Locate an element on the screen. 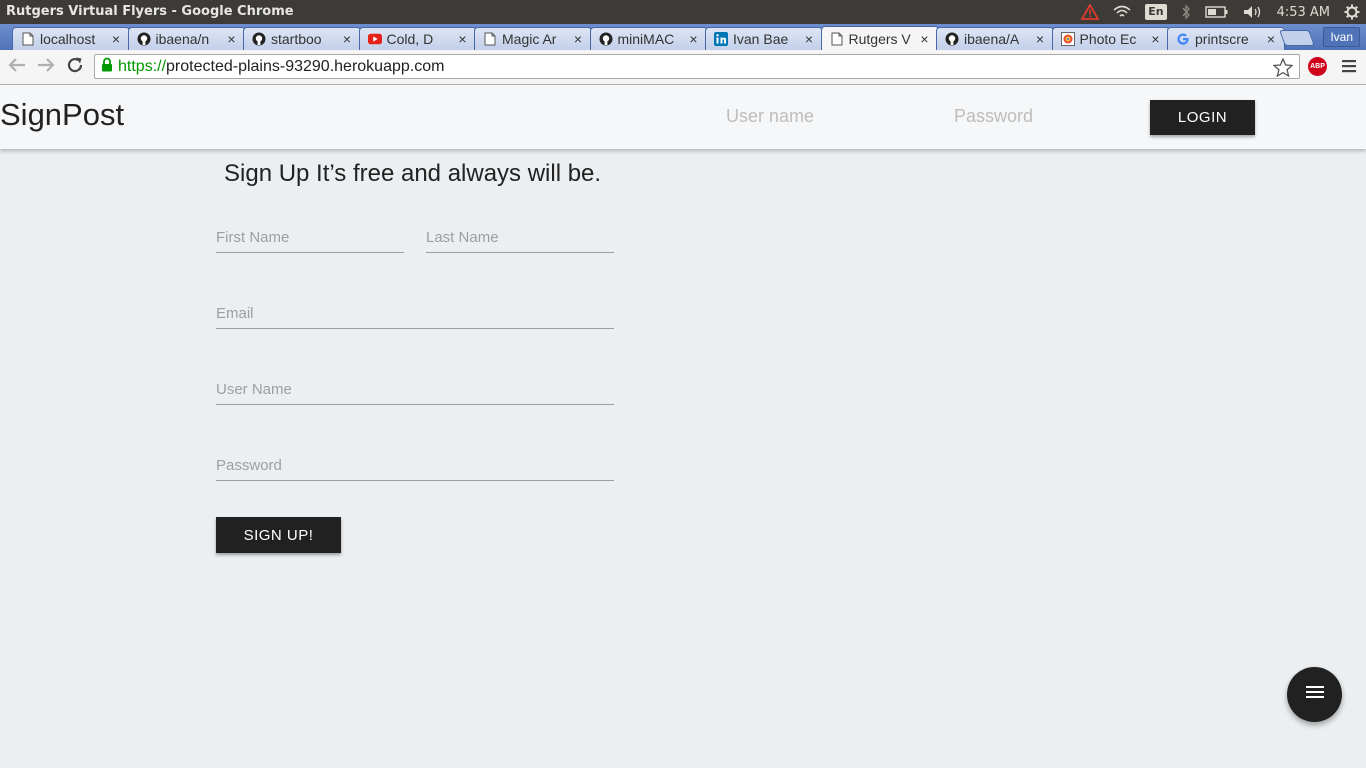 The width and height of the screenshot is (1366, 768). browser-tab-label: startboo is located at coordinates (296, 39).